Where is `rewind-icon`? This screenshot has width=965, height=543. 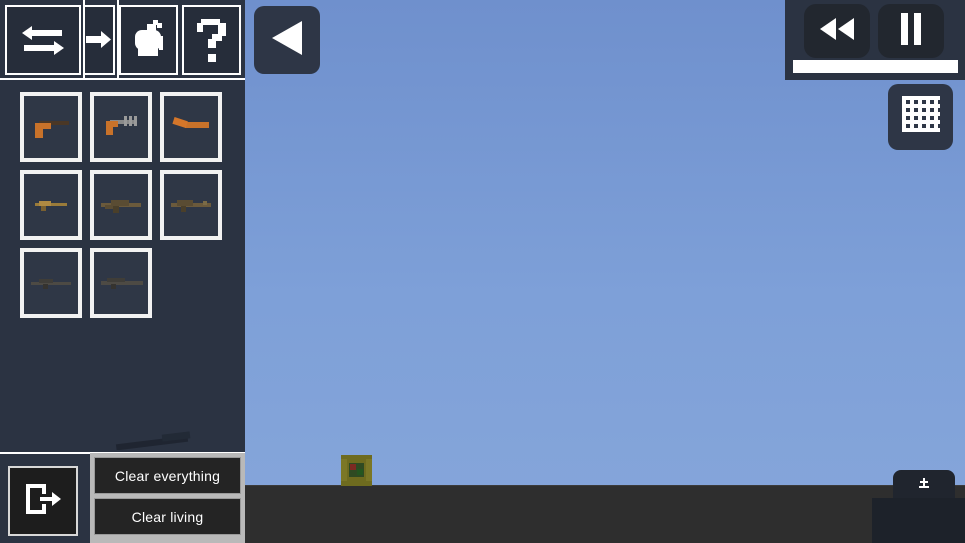 rewind-icon is located at coordinates (837, 31).